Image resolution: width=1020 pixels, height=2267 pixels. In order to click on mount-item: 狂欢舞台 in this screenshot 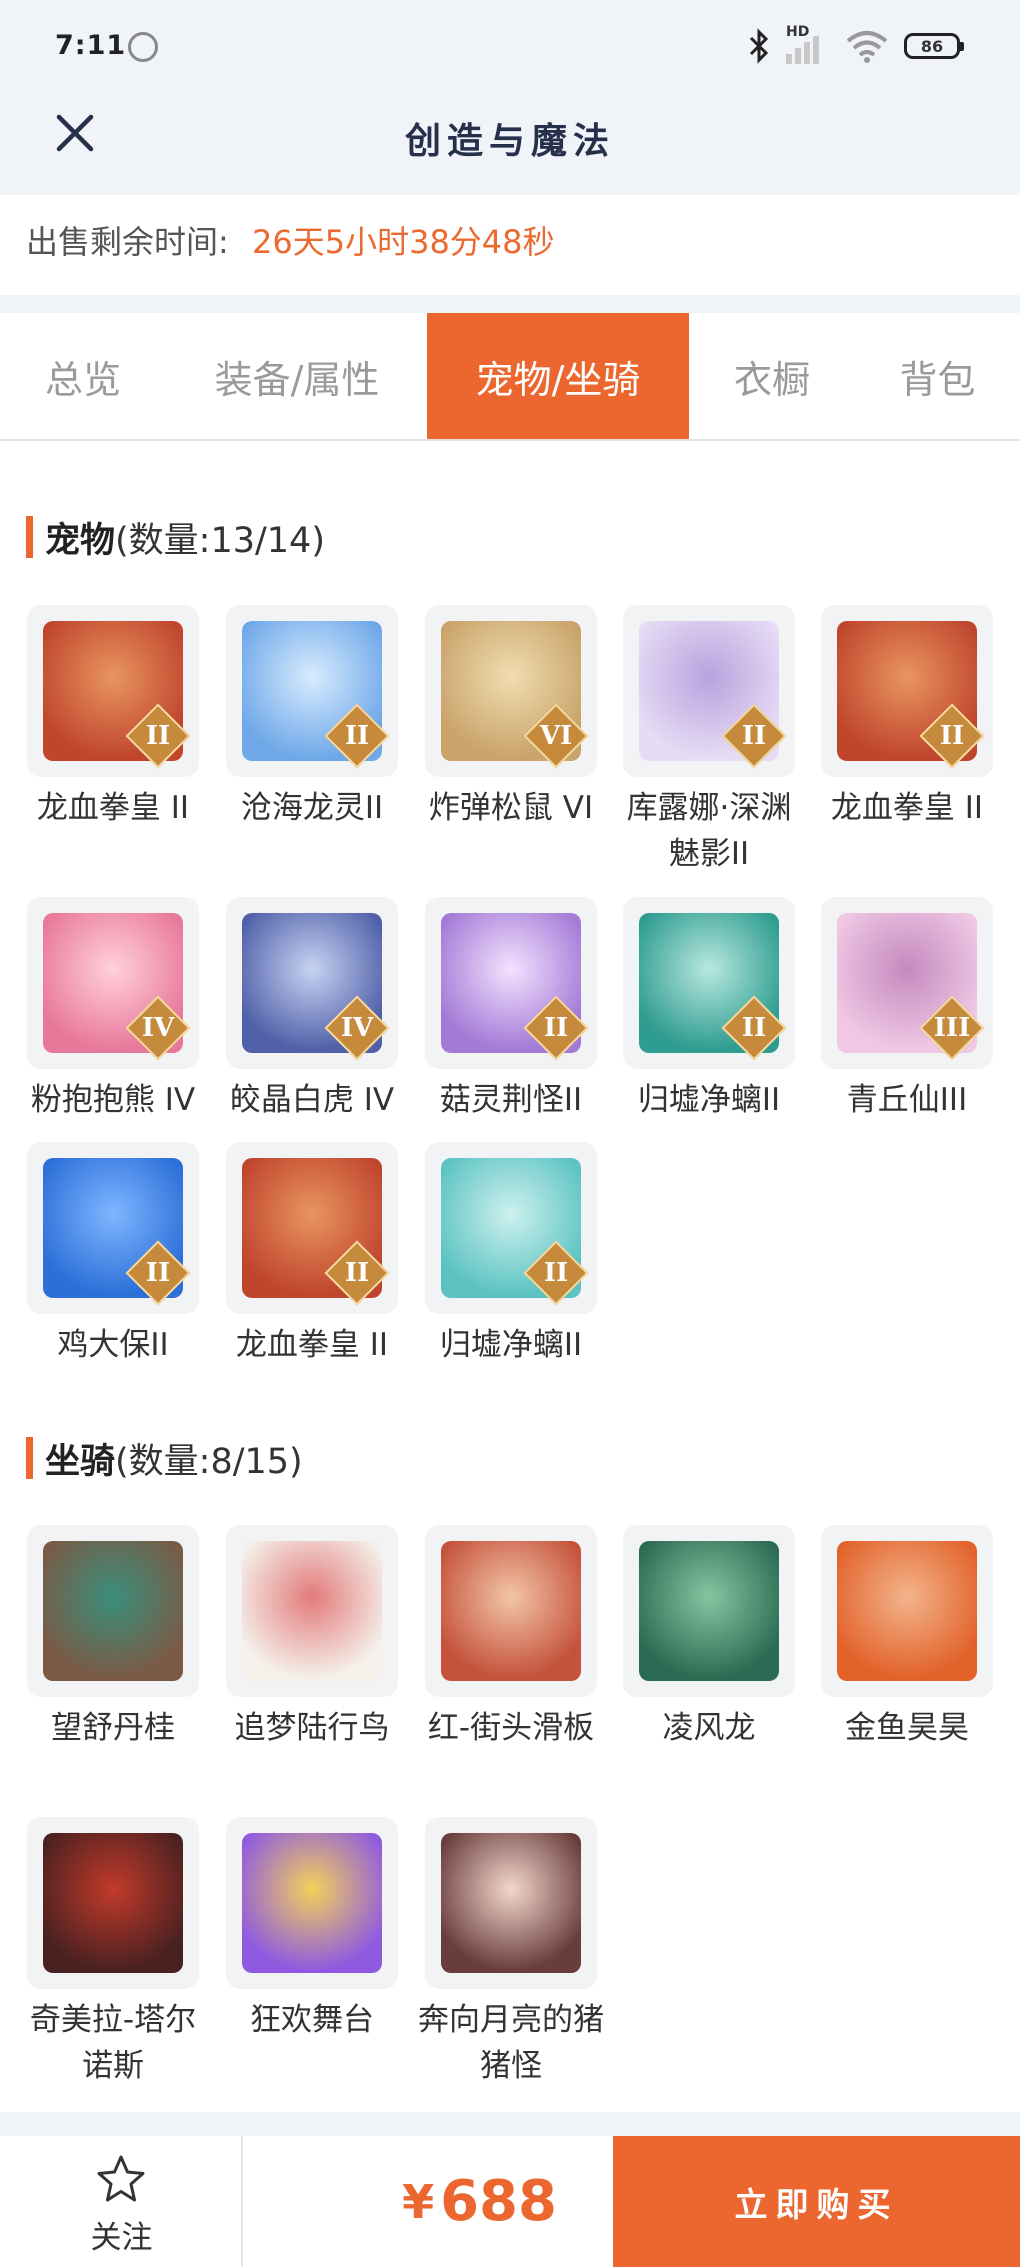, I will do `click(312, 1930)`.